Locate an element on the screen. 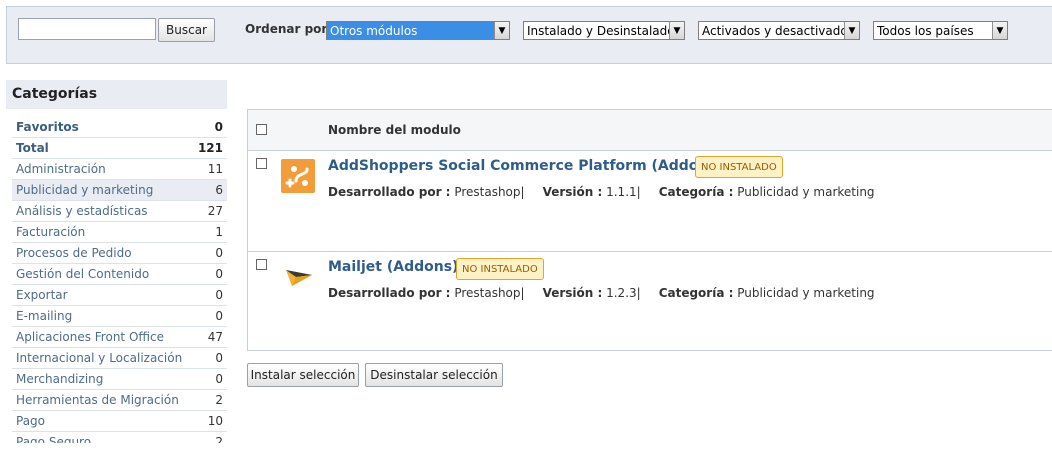 The image size is (1052, 460). search-button: Buscar is located at coordinates (186, 30).